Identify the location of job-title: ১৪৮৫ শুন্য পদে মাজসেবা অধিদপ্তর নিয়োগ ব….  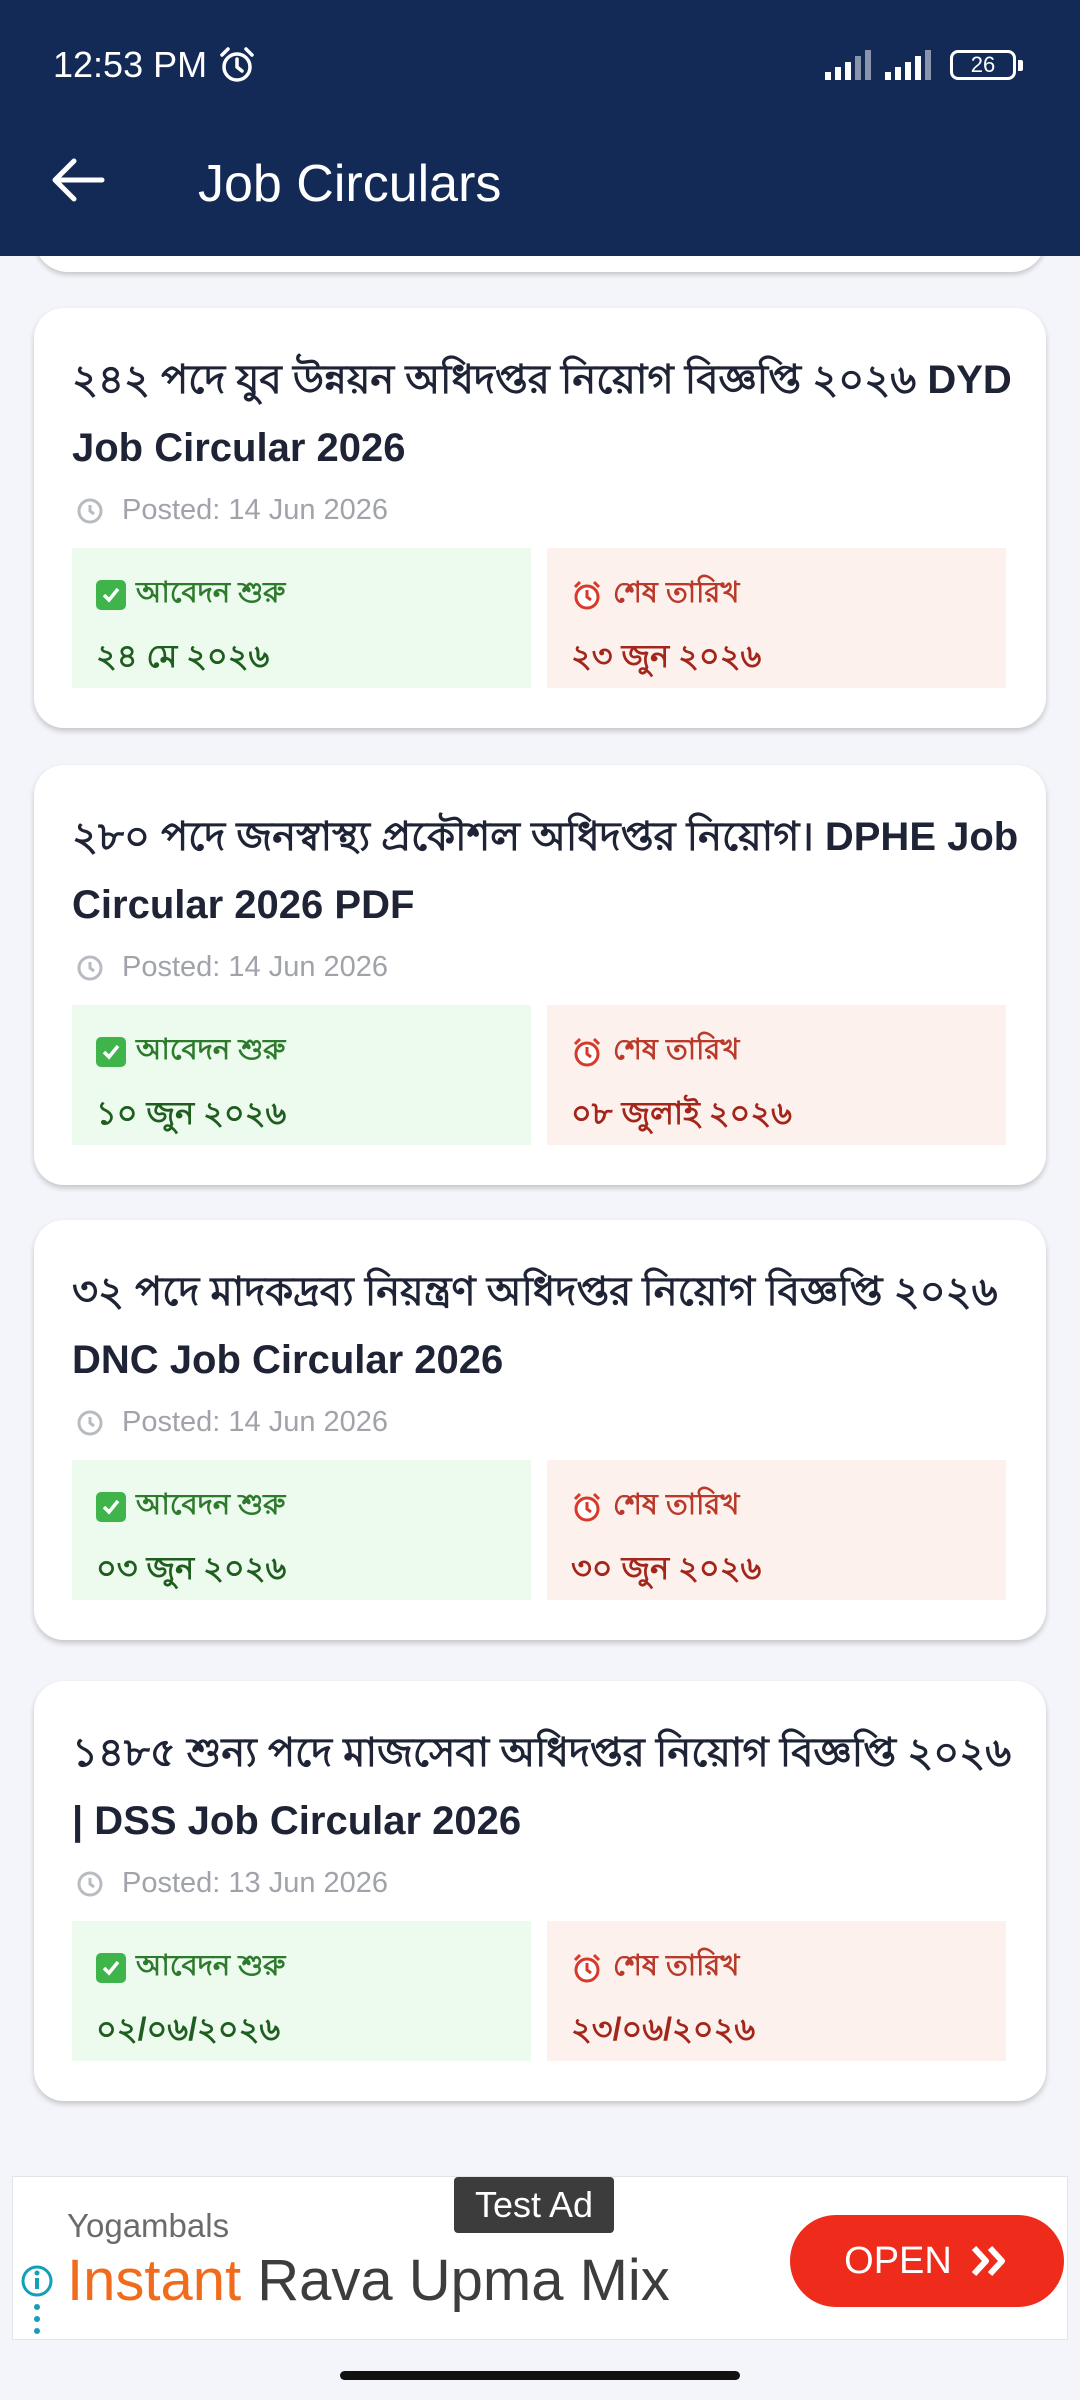
(542, 1787).